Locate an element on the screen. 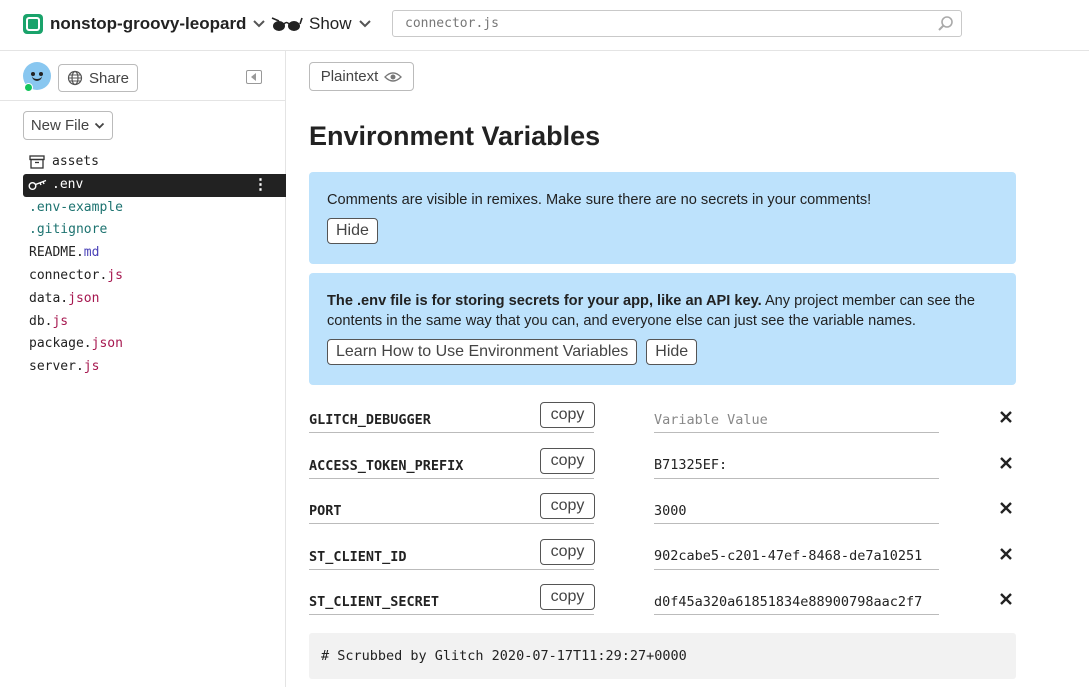 The width and height of the screenshot is (1089, 687). variable-row: ACCESS_TOKEN_PREFIX copy is located at coordinates (662, 470).